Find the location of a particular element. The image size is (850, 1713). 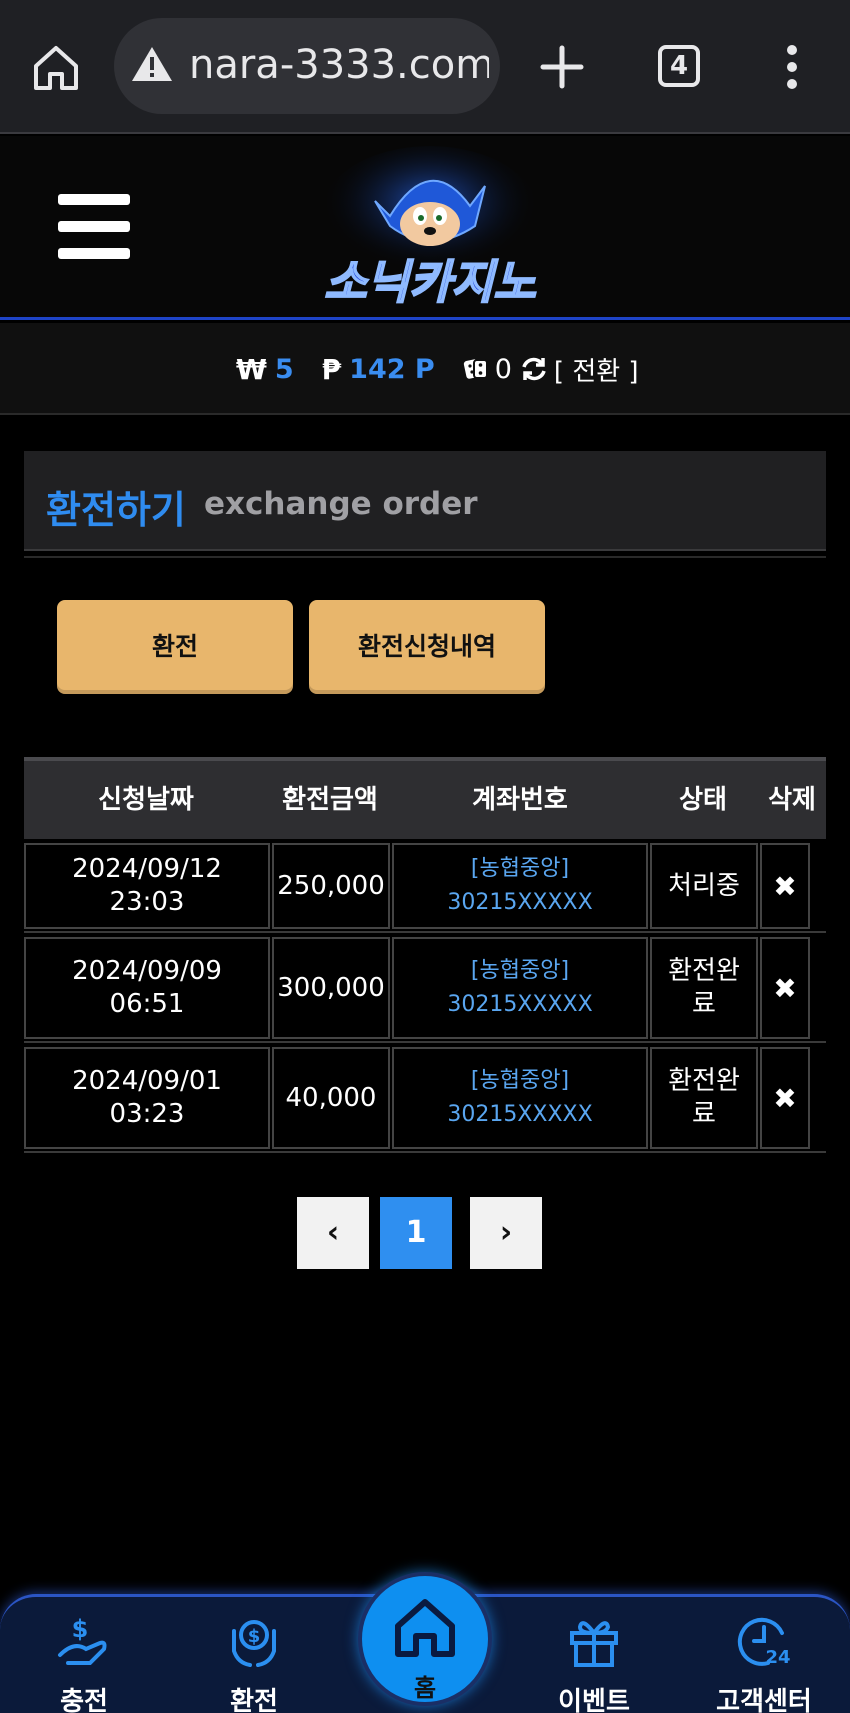

status-cell: 처리중 is located at coordinates (704, 886).